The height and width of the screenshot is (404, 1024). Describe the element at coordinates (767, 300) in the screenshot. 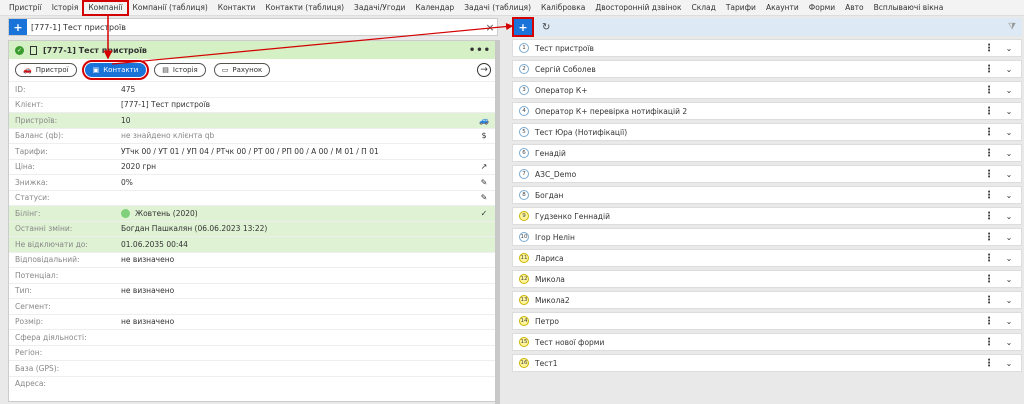

I see `contact-item: 13 Микола2 ⋮ ⌄` at that location.